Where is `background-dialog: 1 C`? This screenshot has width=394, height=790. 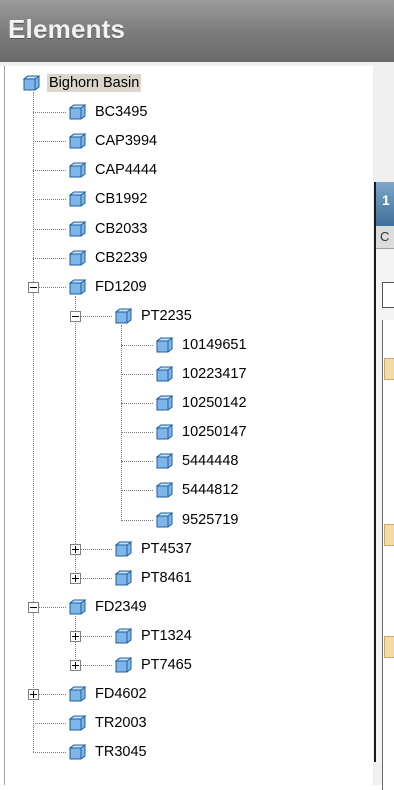 background-dialog: 1 C is located at coordinates (384, 486).